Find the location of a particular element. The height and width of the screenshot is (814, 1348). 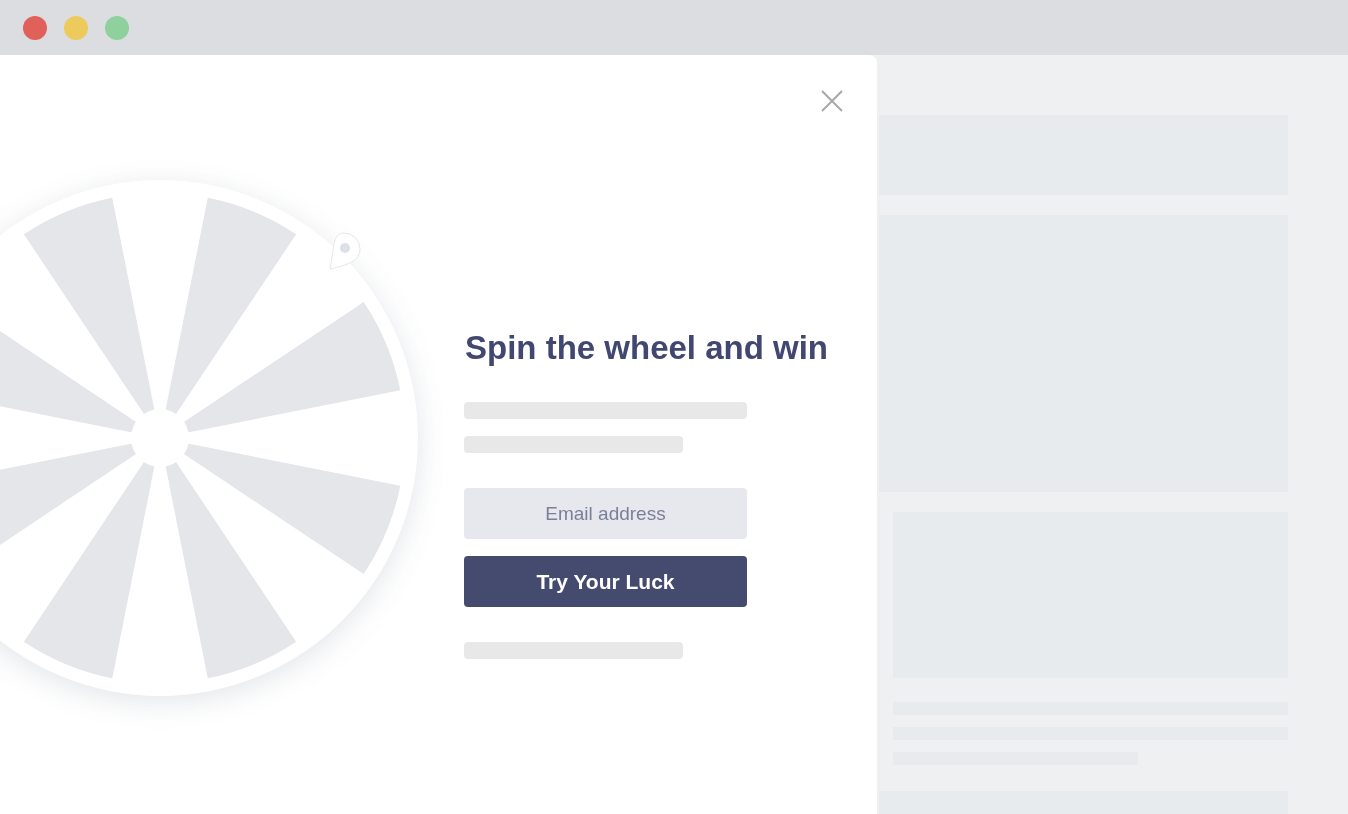

maximize-window-button is located at coordinates (117, 27).